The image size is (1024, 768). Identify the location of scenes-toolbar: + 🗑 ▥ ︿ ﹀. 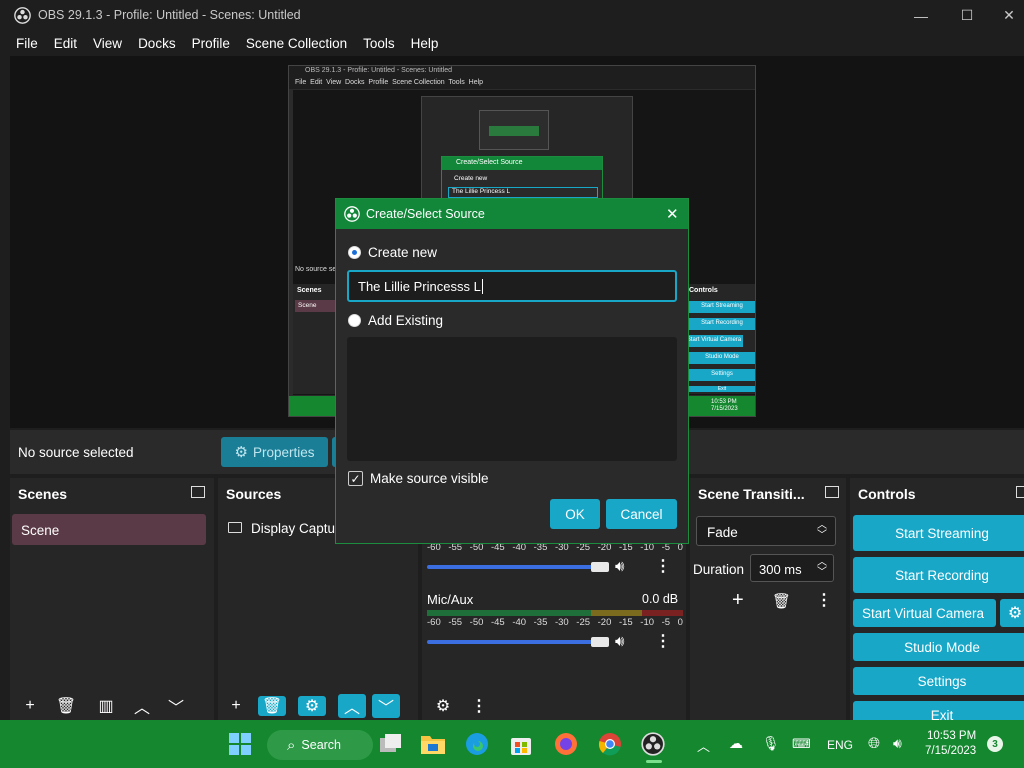
(112, 706).